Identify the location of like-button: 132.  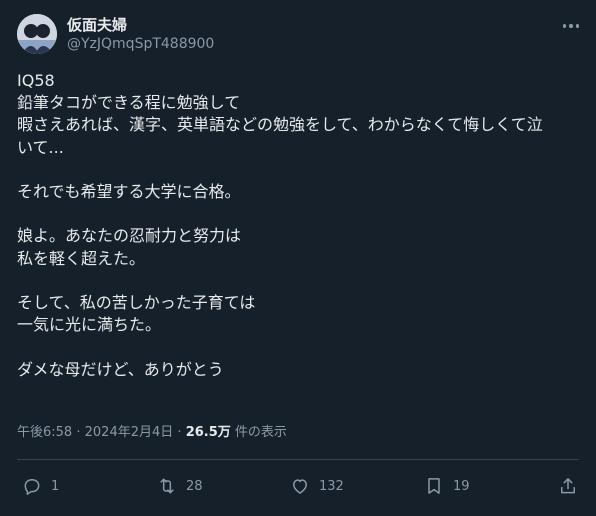
(317, 486).